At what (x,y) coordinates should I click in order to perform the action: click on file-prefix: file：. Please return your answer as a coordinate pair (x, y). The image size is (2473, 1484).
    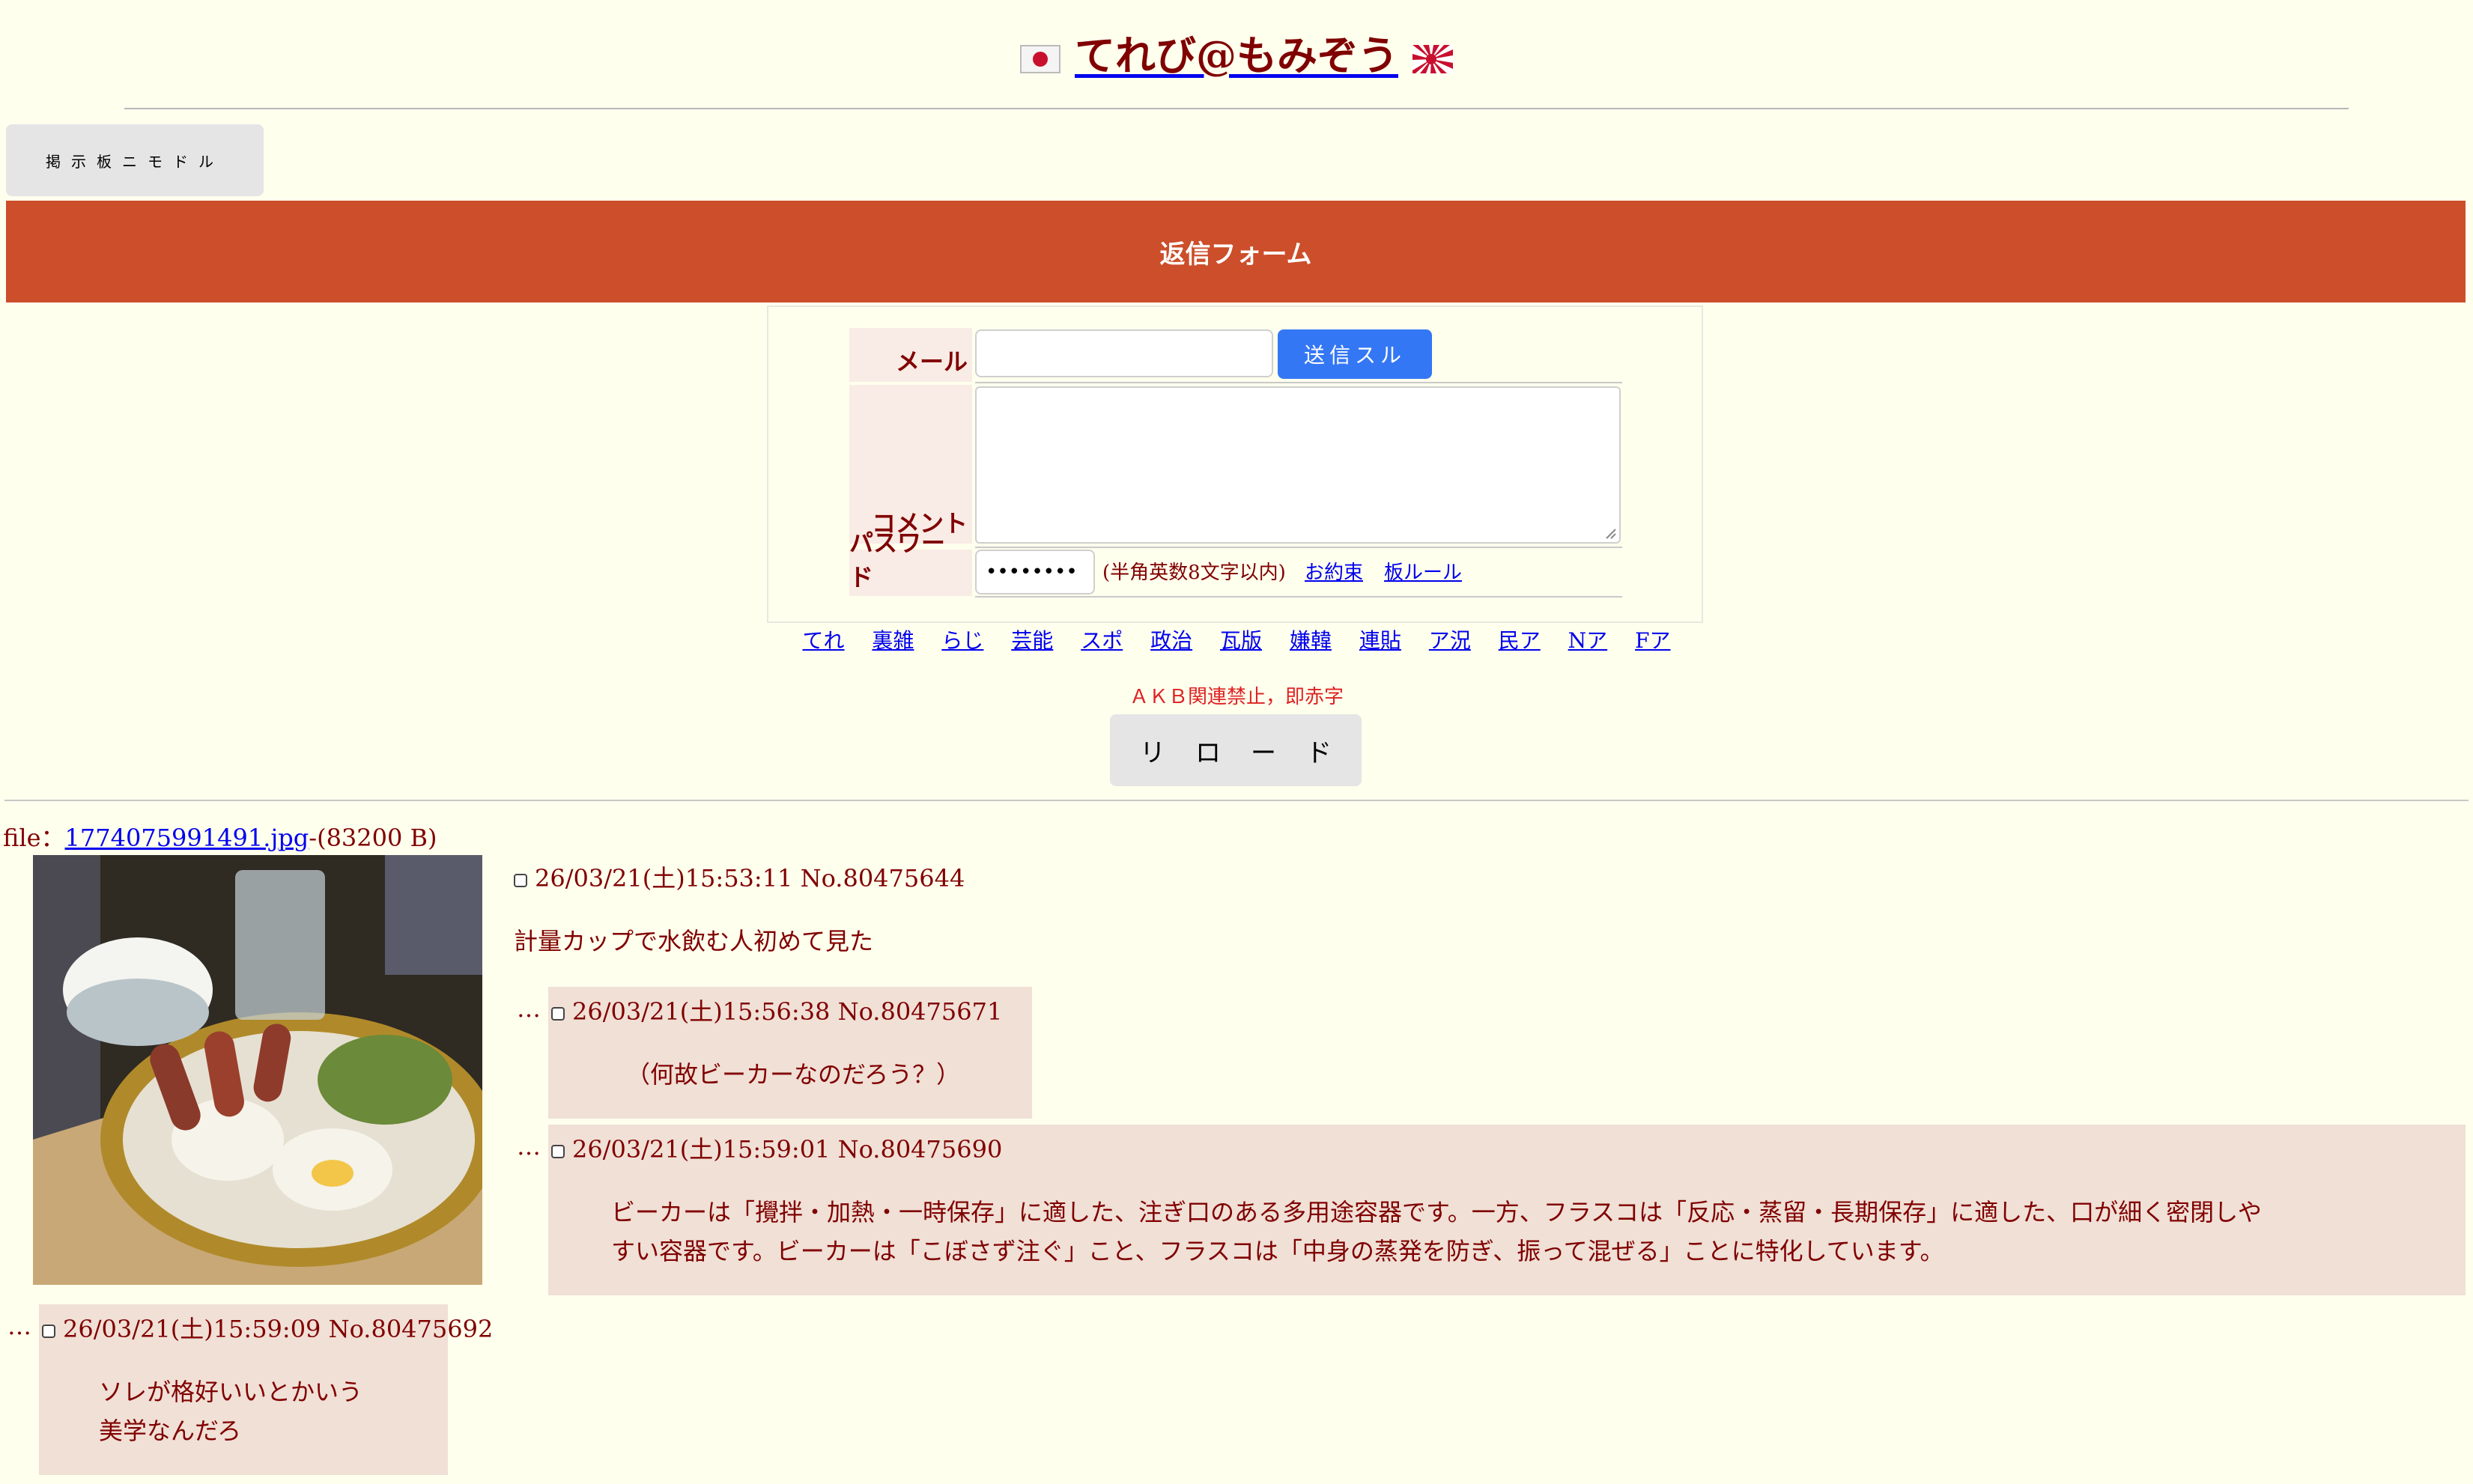
    Looking at the image, I should click on (34, 838).